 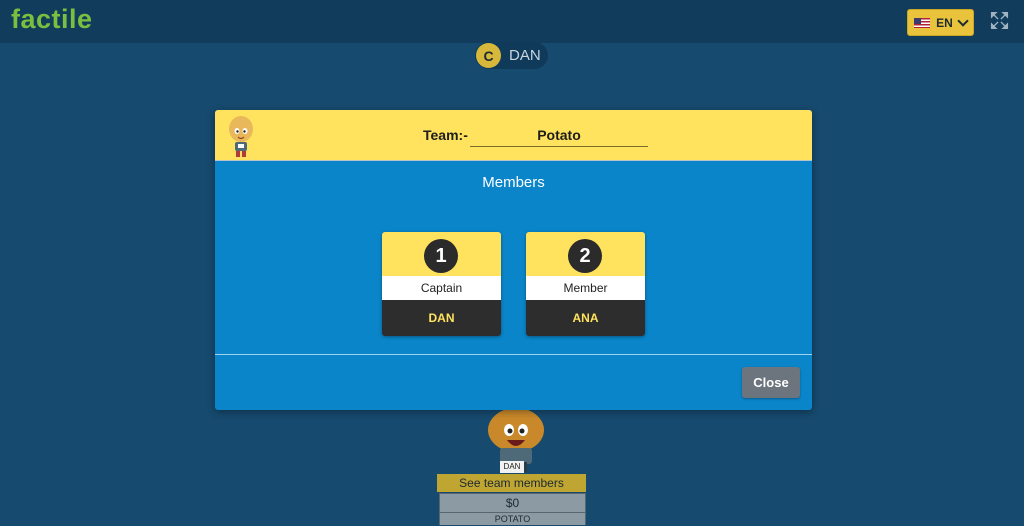 I want to click on top-bar: factile EN, so click(x=512, y=21).